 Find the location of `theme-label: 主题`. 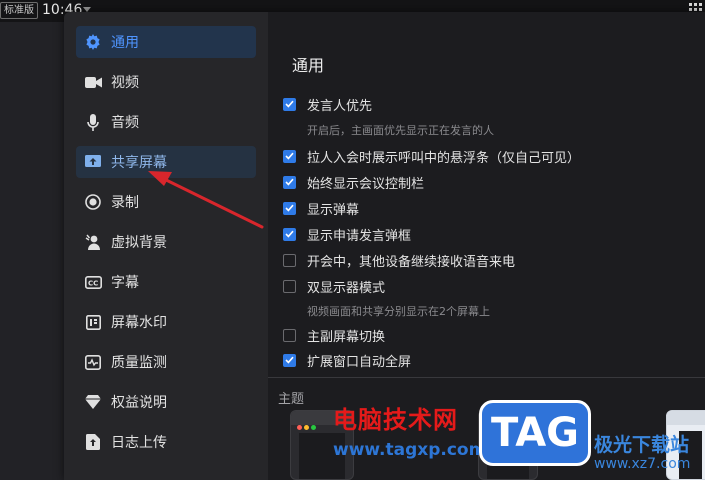

theme-label: 主题 is located at coordinates (291, 399).